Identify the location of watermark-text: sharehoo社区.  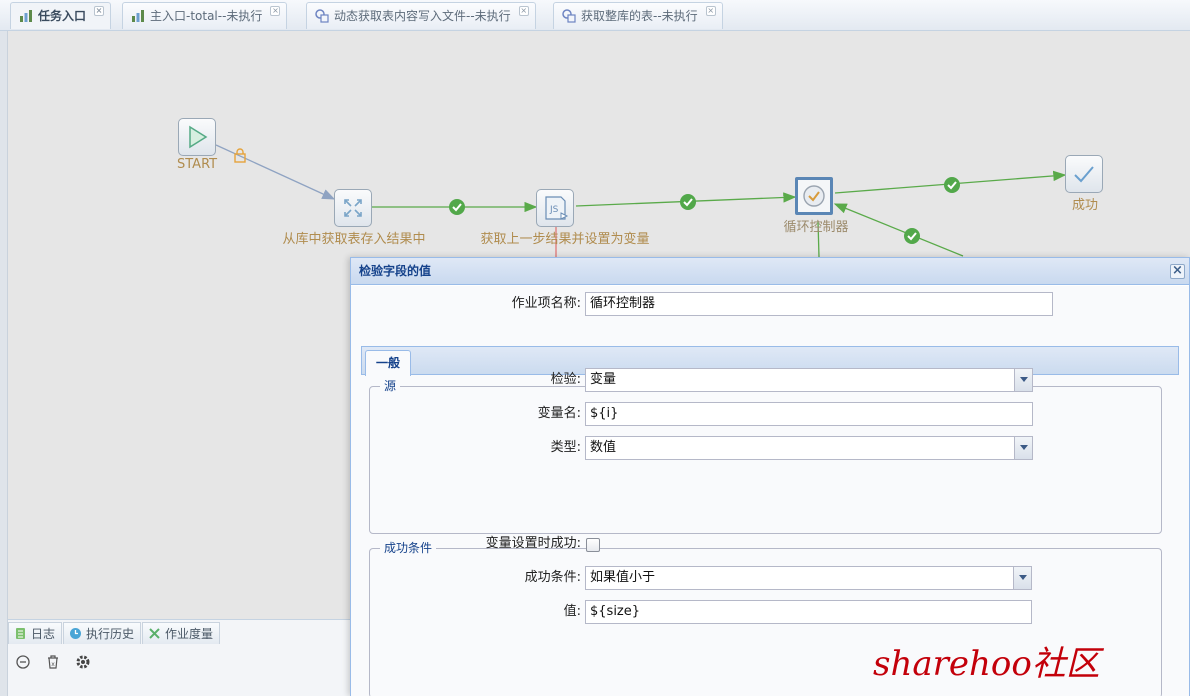
(986, 664).